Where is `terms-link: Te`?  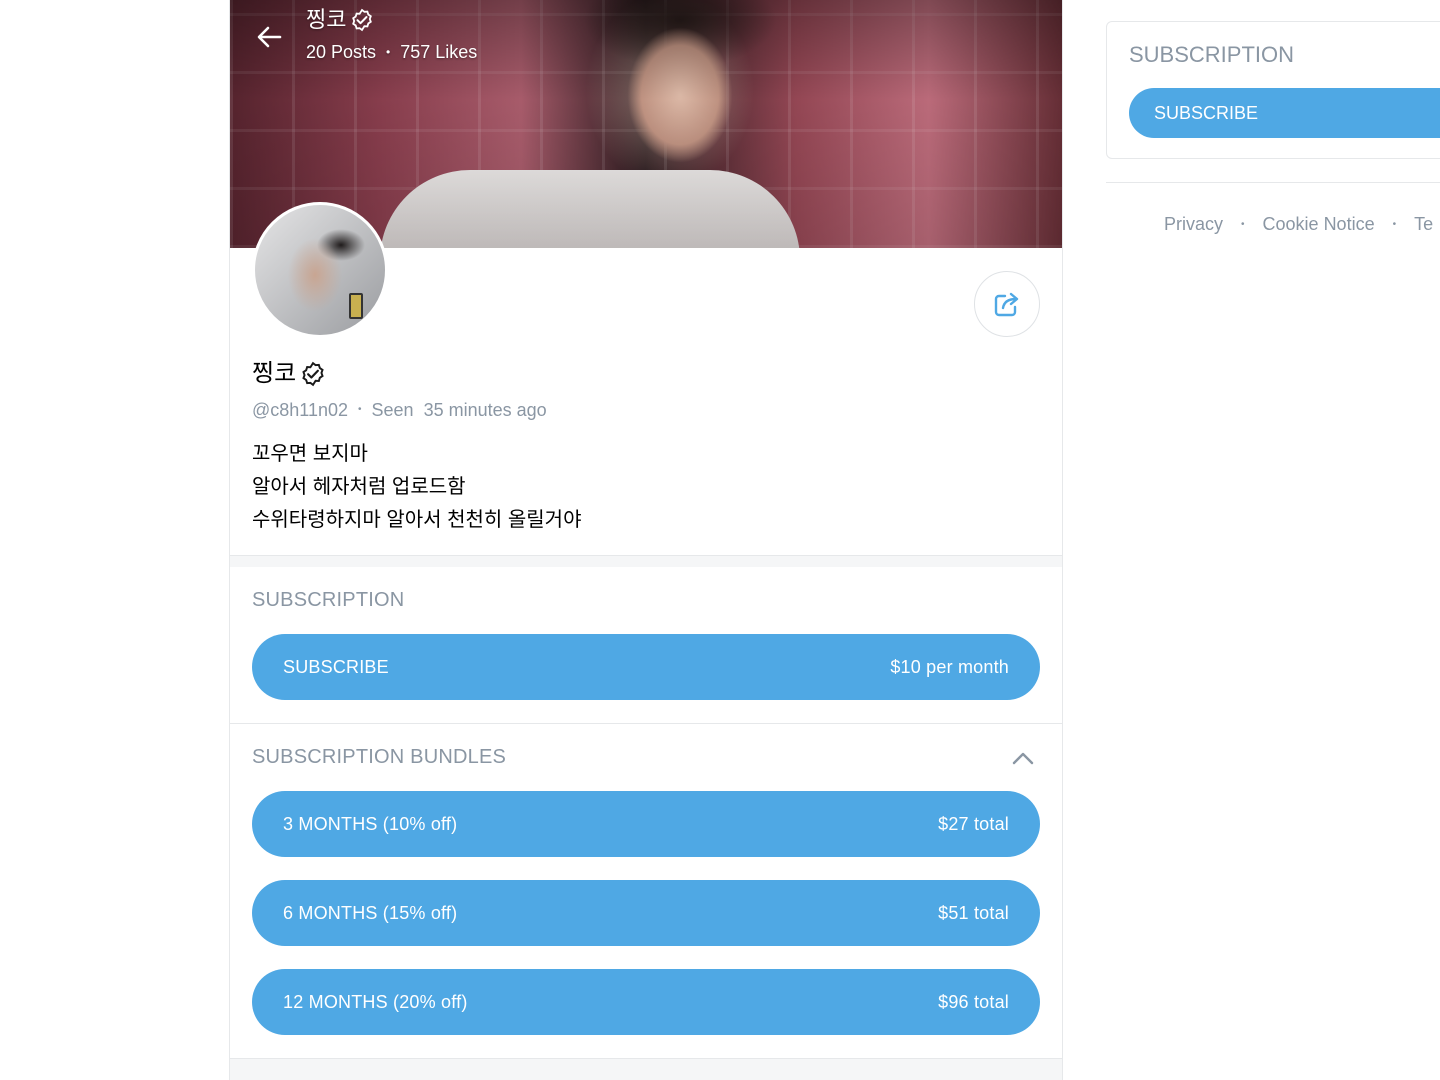
terms-link: Te is located at coordinates (1423, 224).